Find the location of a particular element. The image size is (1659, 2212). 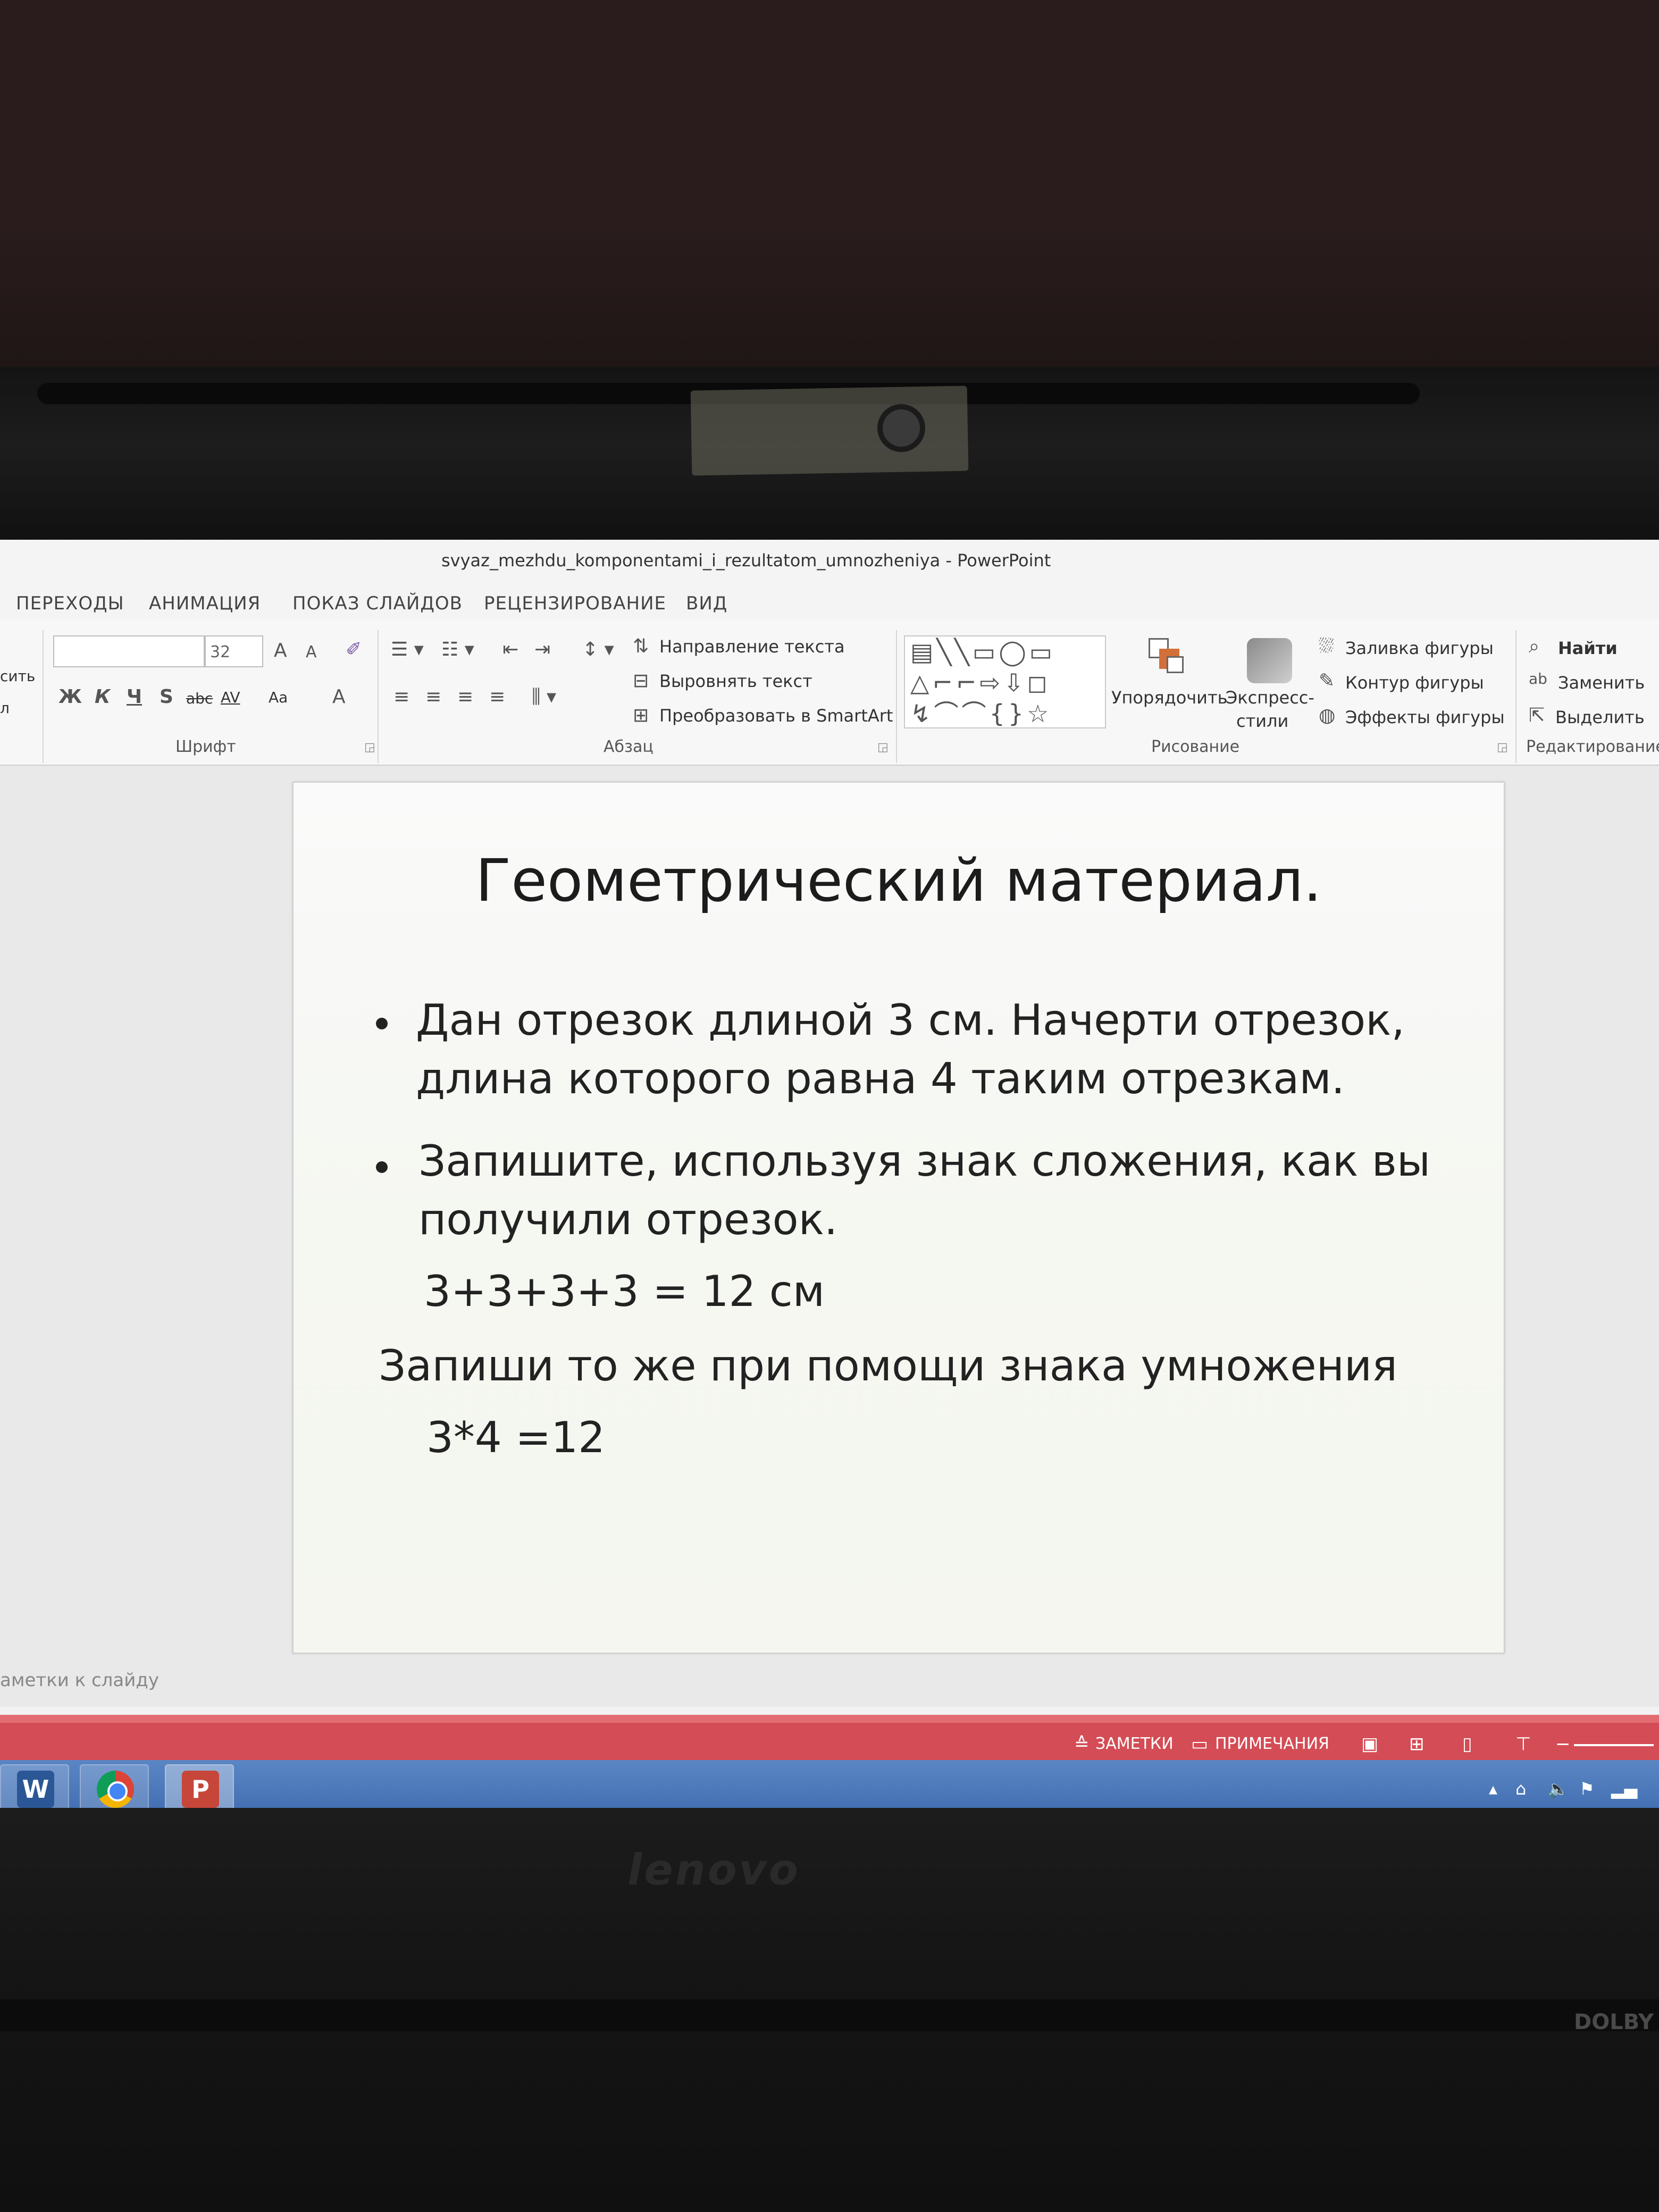

strikethrough-button: abc is located at coordinates (199, 698).